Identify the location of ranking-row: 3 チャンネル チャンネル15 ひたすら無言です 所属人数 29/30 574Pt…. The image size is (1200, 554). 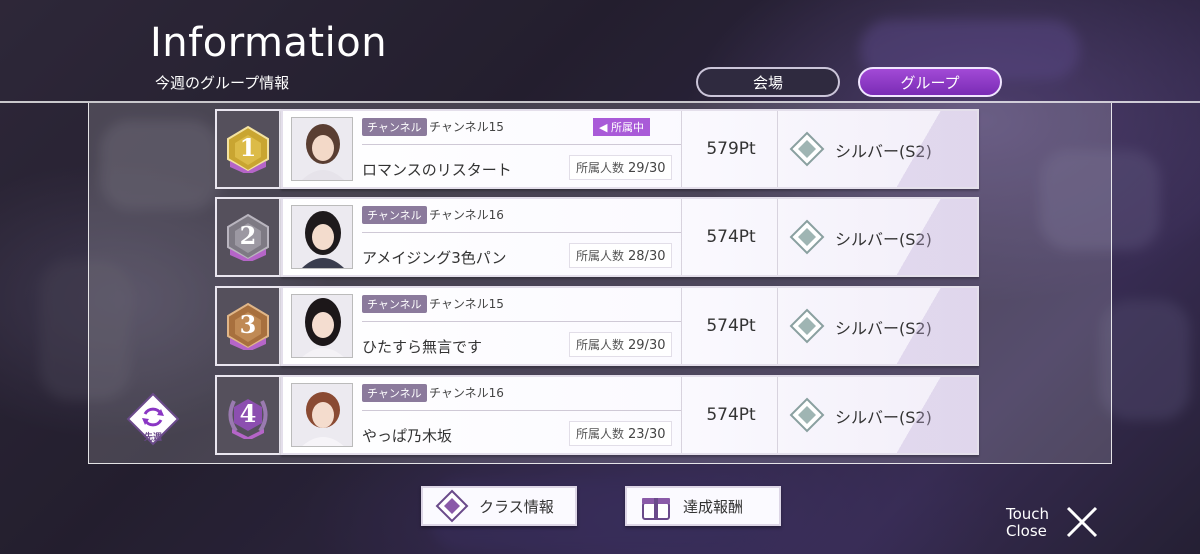
(597, 326).